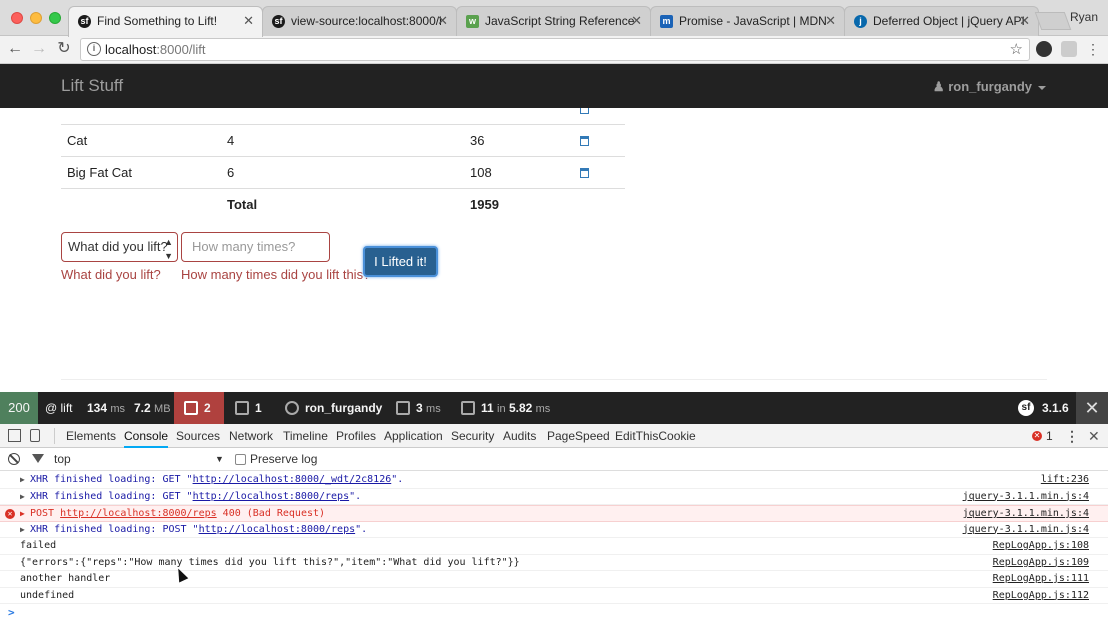 This screenshot has width=1108, height=624. Describe the element at coordinates (1065, 480) in the screenshot. I see `console-source-link: lift:236` at that location.